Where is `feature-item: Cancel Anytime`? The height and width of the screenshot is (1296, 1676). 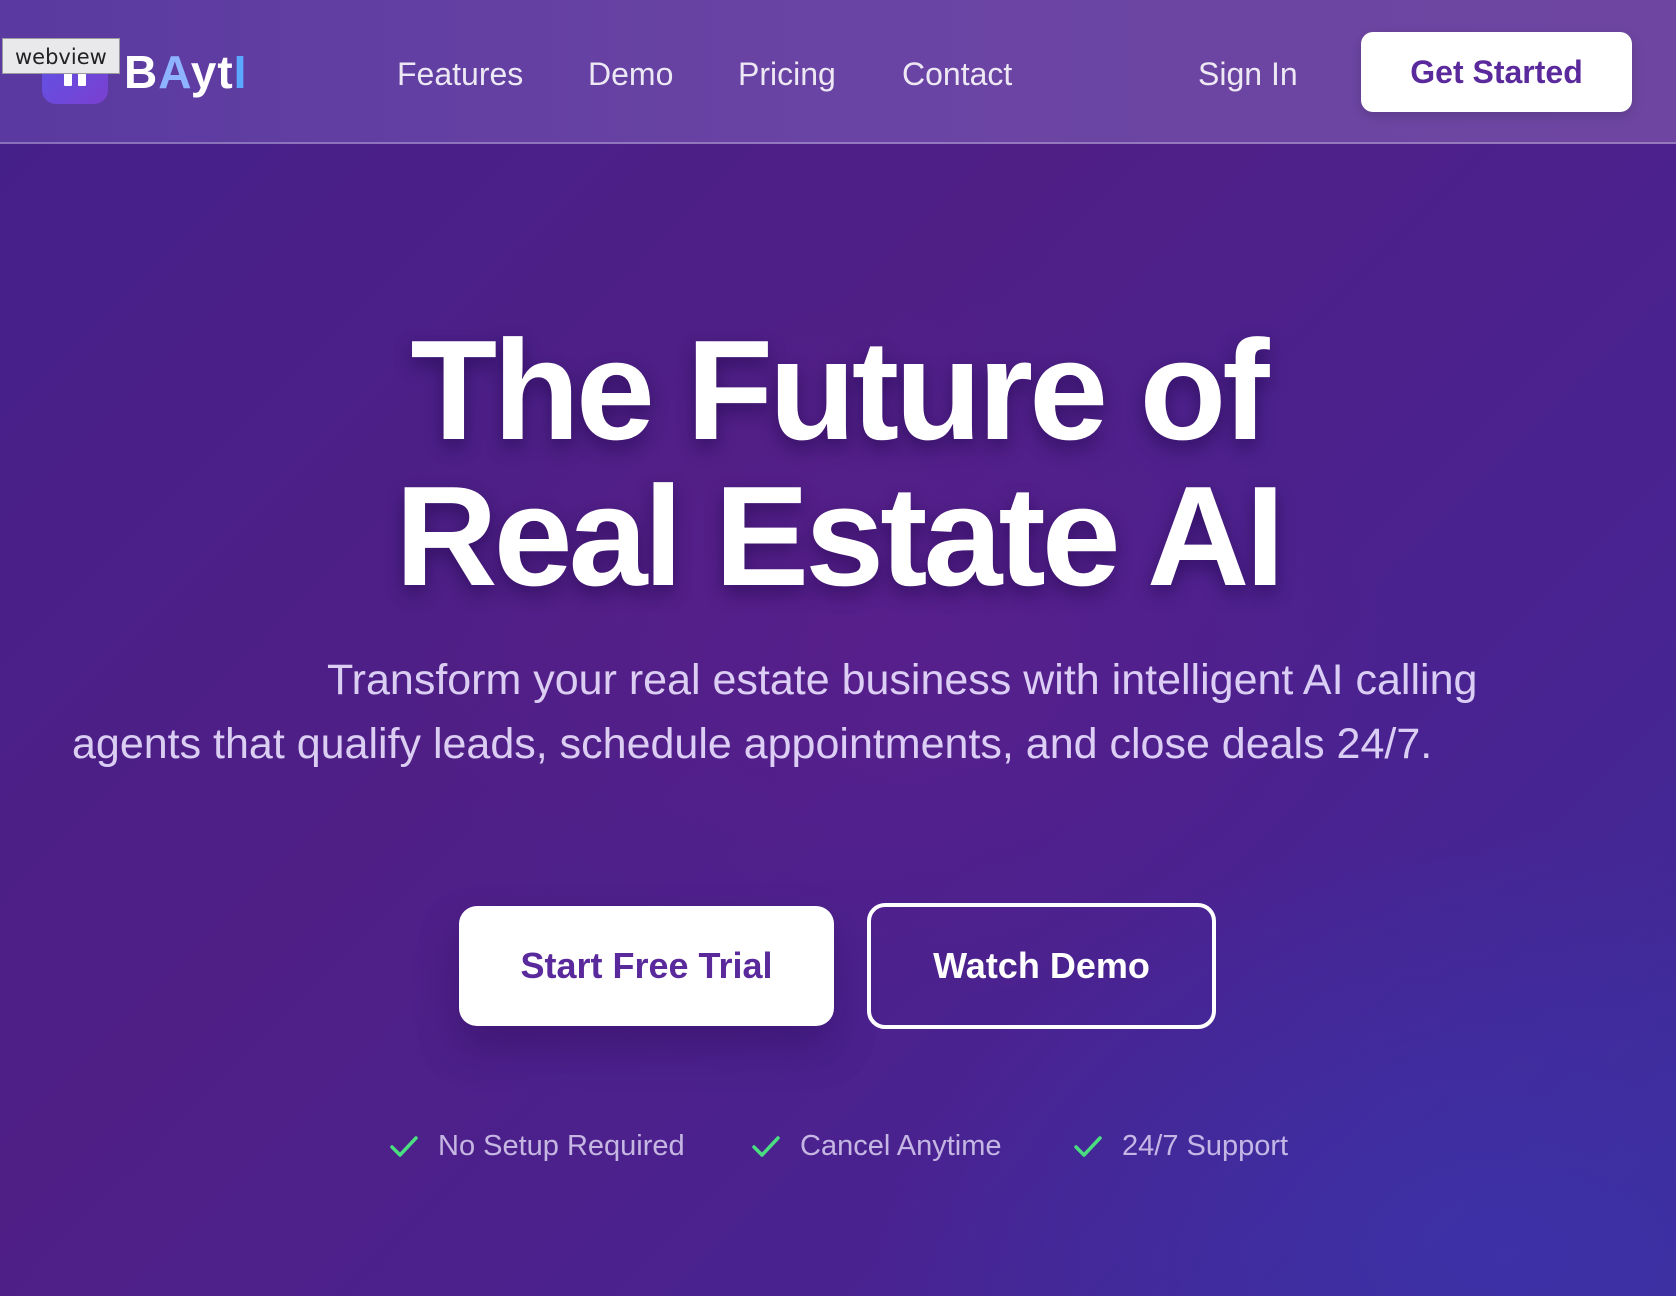 feature-item: Cancel Anytime is located at coordinates (876, 1146).